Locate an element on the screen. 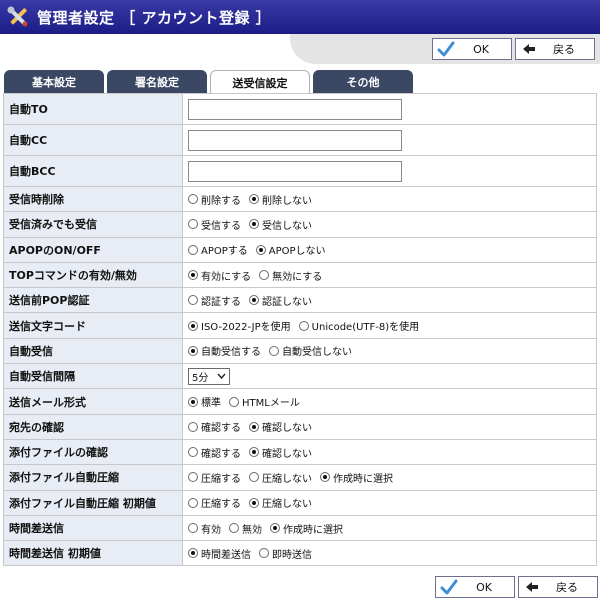 The width and height of the screenshot is (600, 600). radio-label: 即時送信 is located at coordinates (292, 555).